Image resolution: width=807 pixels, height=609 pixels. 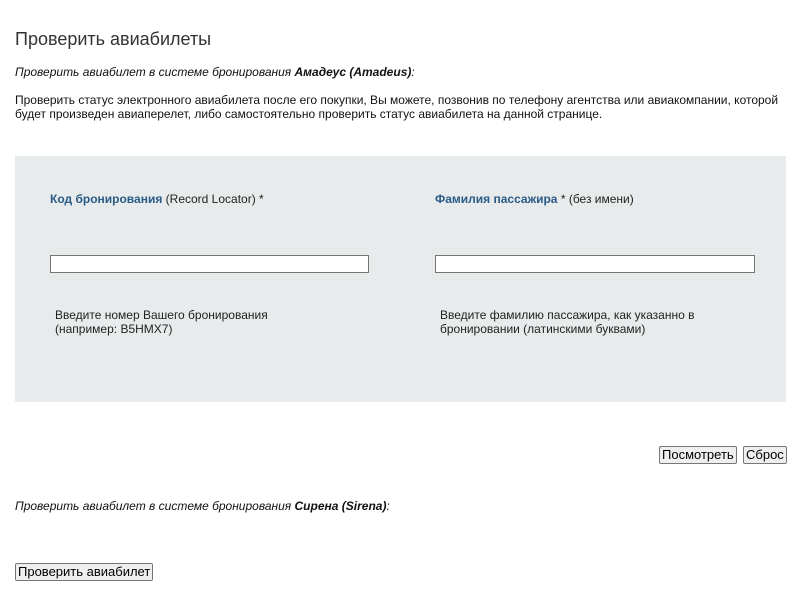 What do you see at coordinates (353, 72) in the screenshot?
I see `amadeus-system-name: Амадеус (Amadeus)` at bounding box center [353, 72].